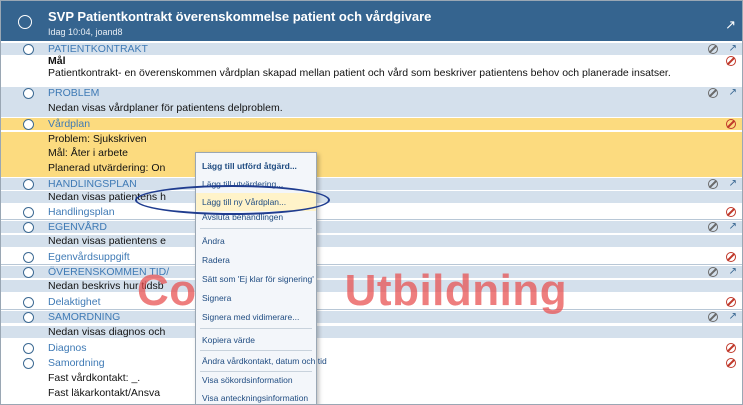 The width and height of the screenshot is (743, 405). I want to click on menu-item-change-care-contact: Ändra vårdkontakt, datum och tid, so click(261, 361).